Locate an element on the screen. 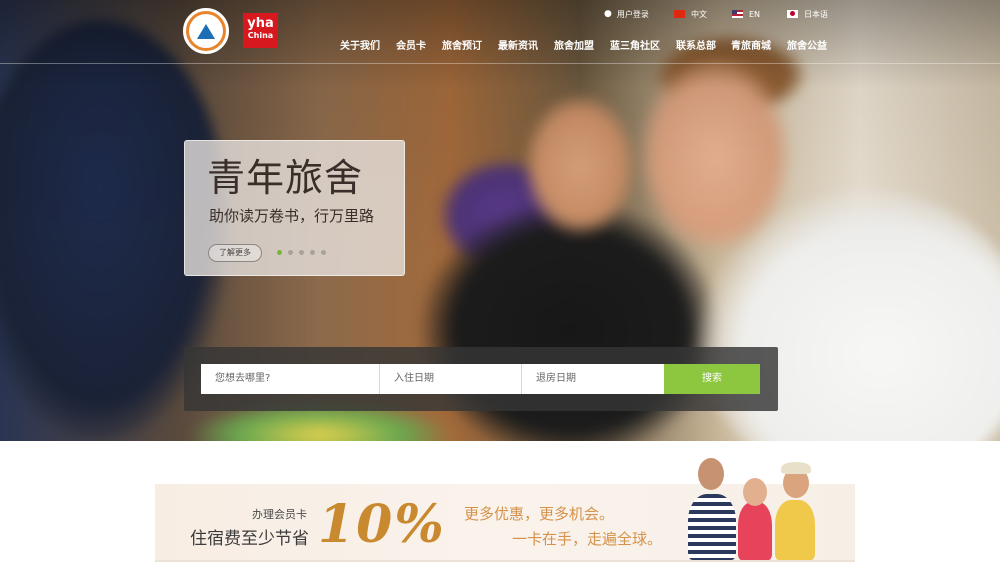 This screenshot has height=575, width=1000. nav-shop: 青旅商城 is located at coordinates (751, 44).